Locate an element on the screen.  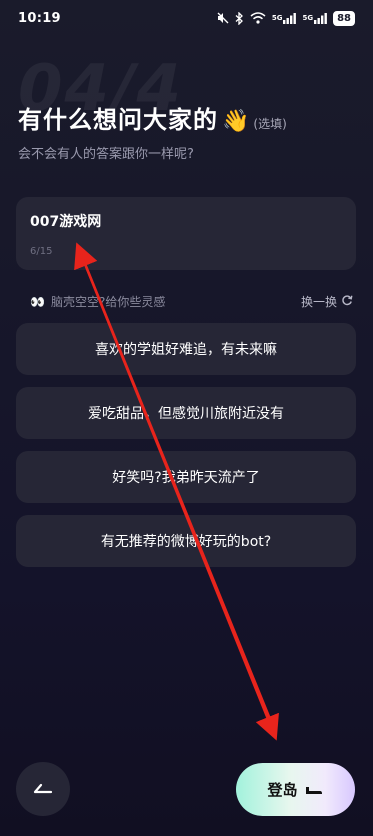
status-time: 10:19 is located at coordinates (39, 18).